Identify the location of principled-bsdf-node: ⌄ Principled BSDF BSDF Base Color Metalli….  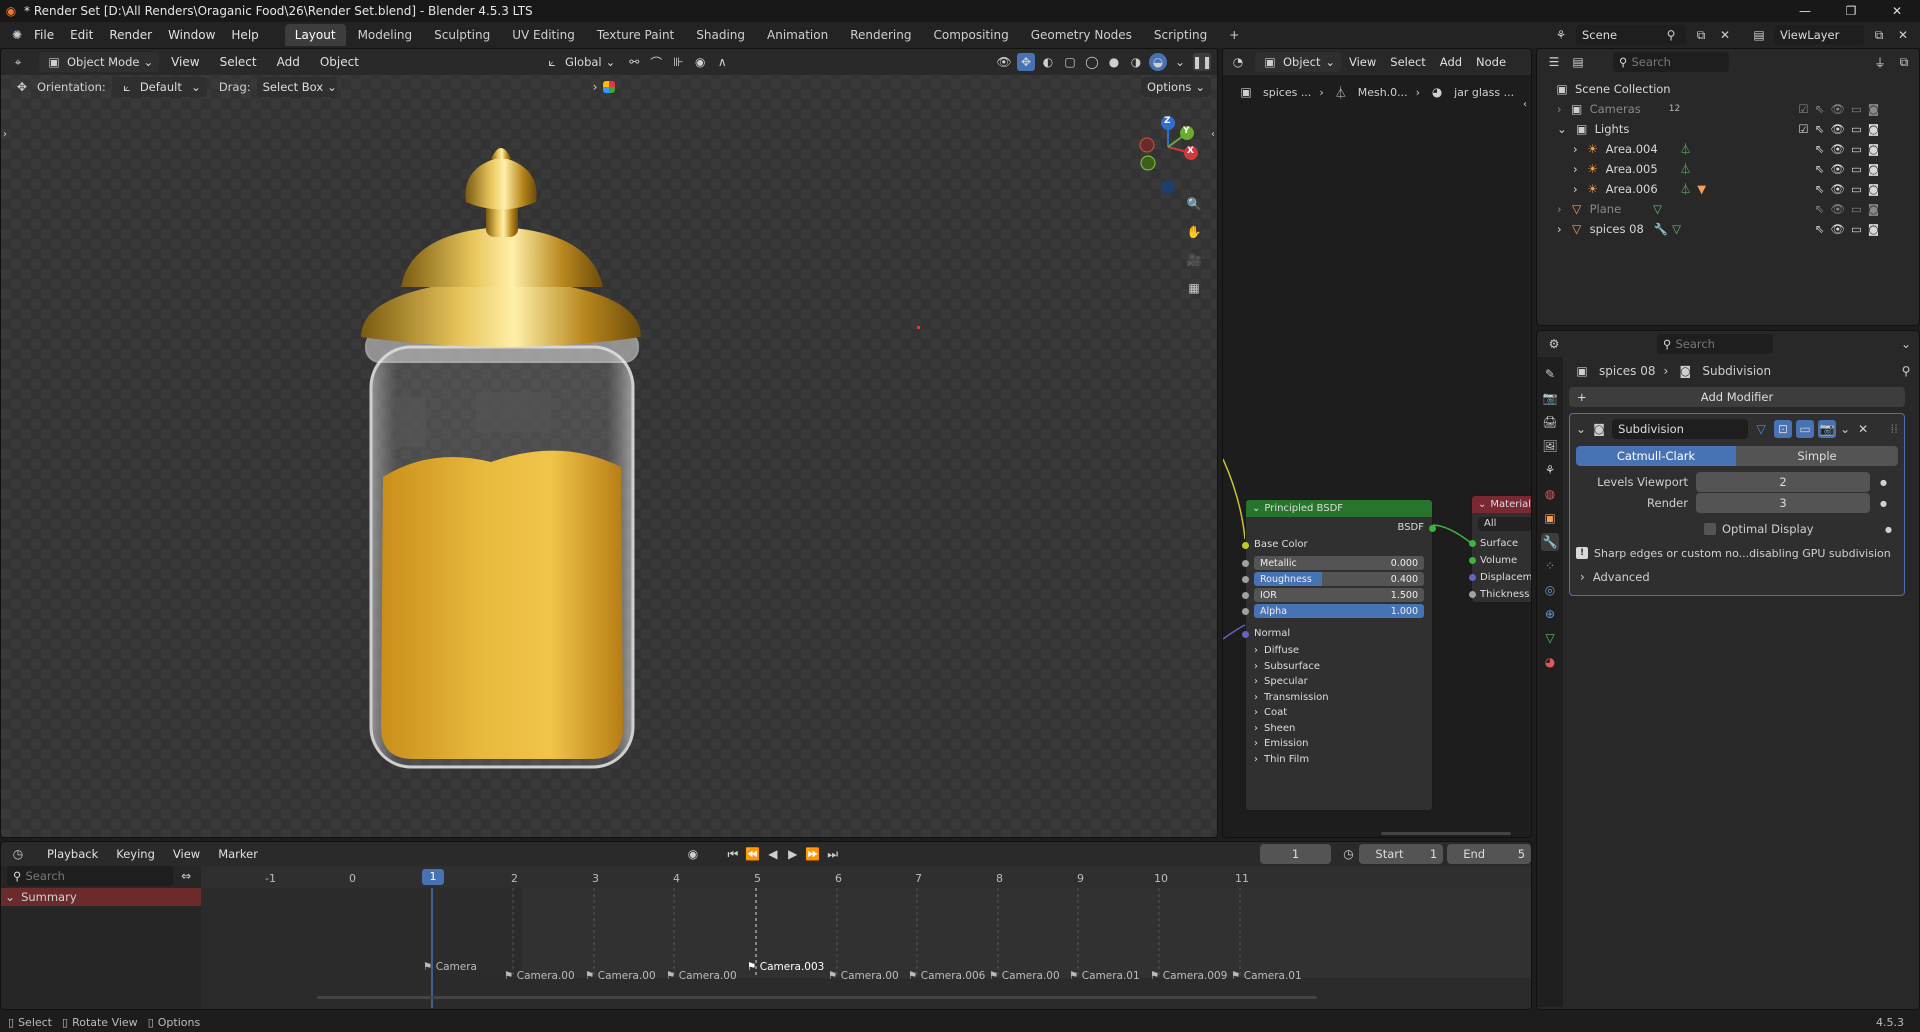
(1339, 655).